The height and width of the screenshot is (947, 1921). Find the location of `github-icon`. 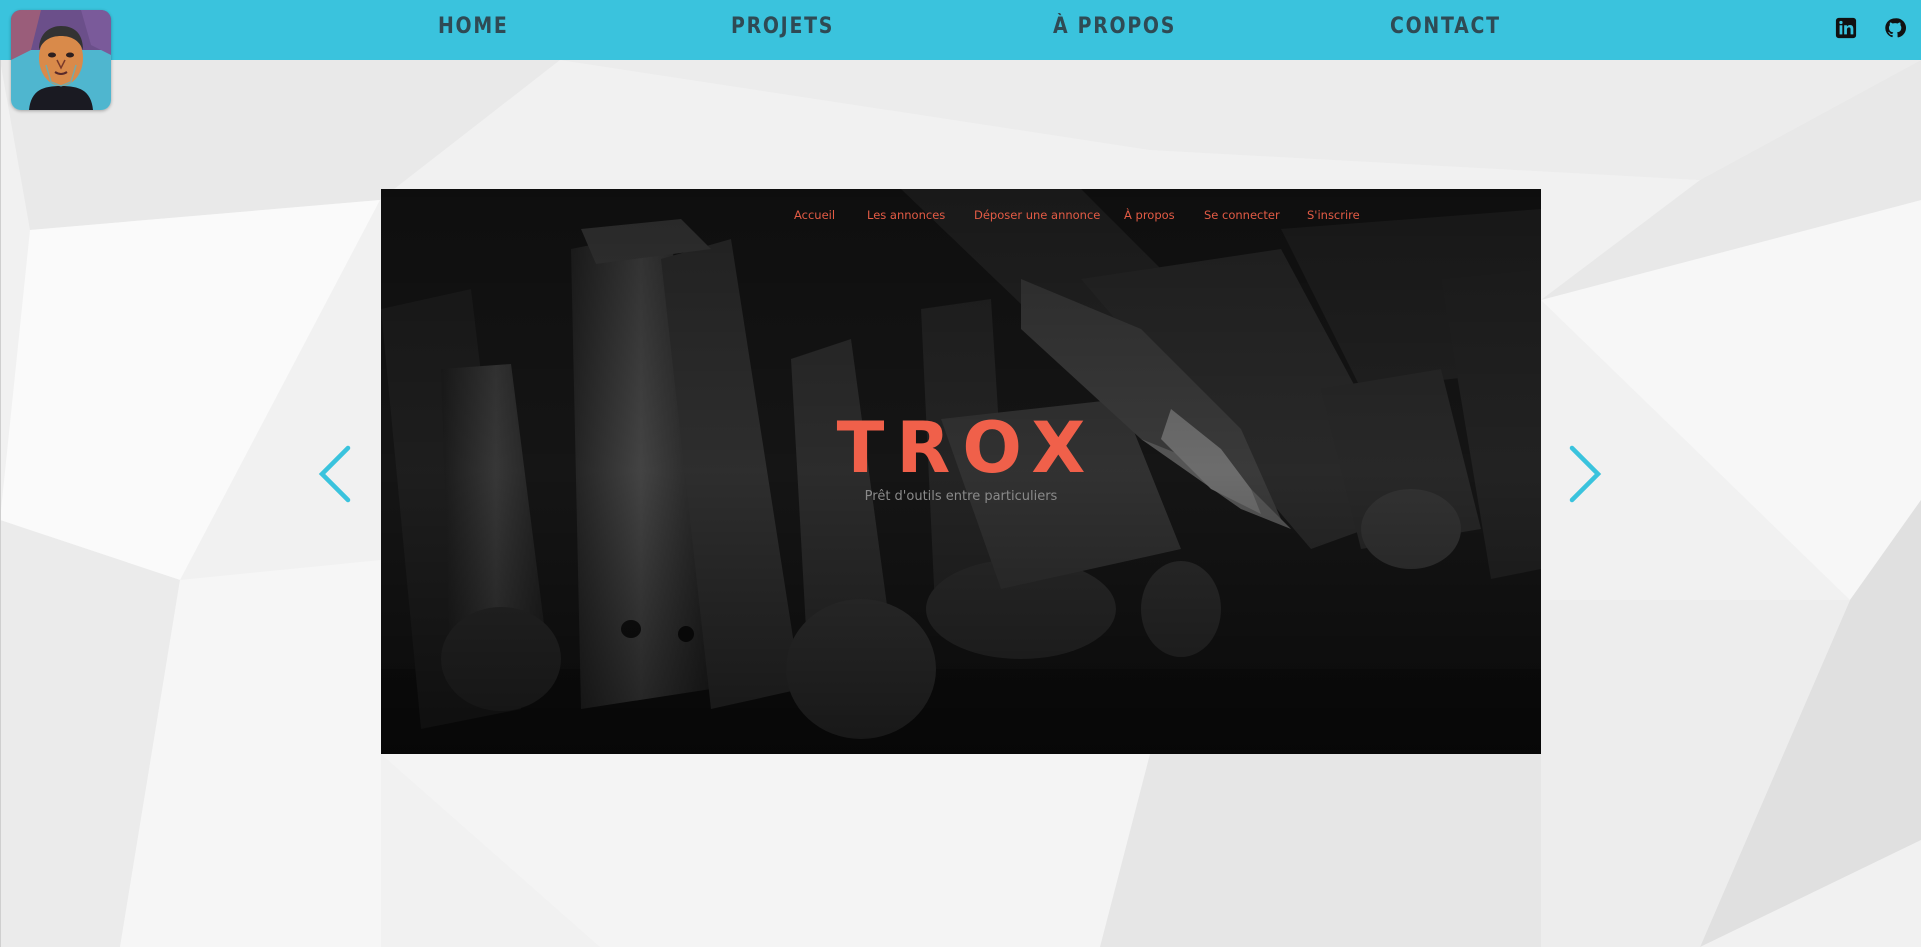

github-icon is located at coordinates (1895, 28).